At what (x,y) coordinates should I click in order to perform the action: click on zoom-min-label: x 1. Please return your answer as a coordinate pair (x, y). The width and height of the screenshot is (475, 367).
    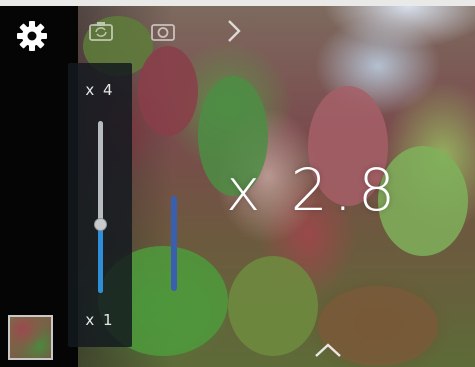
    Looking at the image, I should click on (100, 320).